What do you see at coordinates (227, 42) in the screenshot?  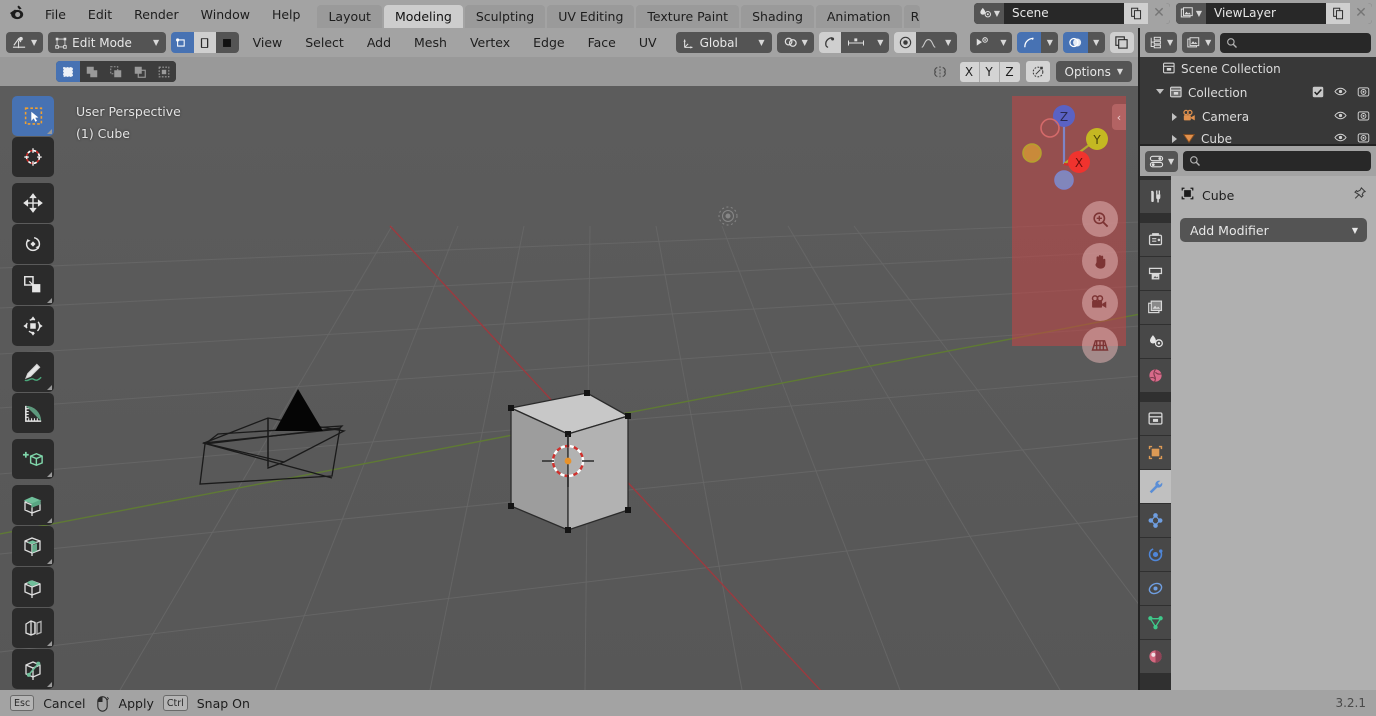 I see `face-select-button` at bounding box center [227, 42].